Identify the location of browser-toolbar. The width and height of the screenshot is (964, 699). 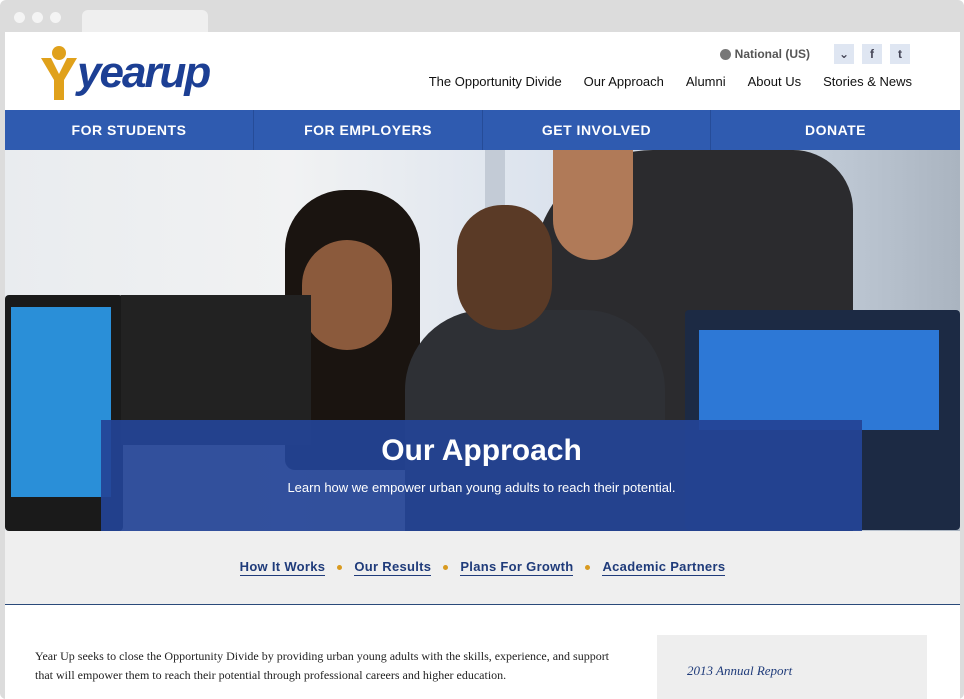
(482, 17).